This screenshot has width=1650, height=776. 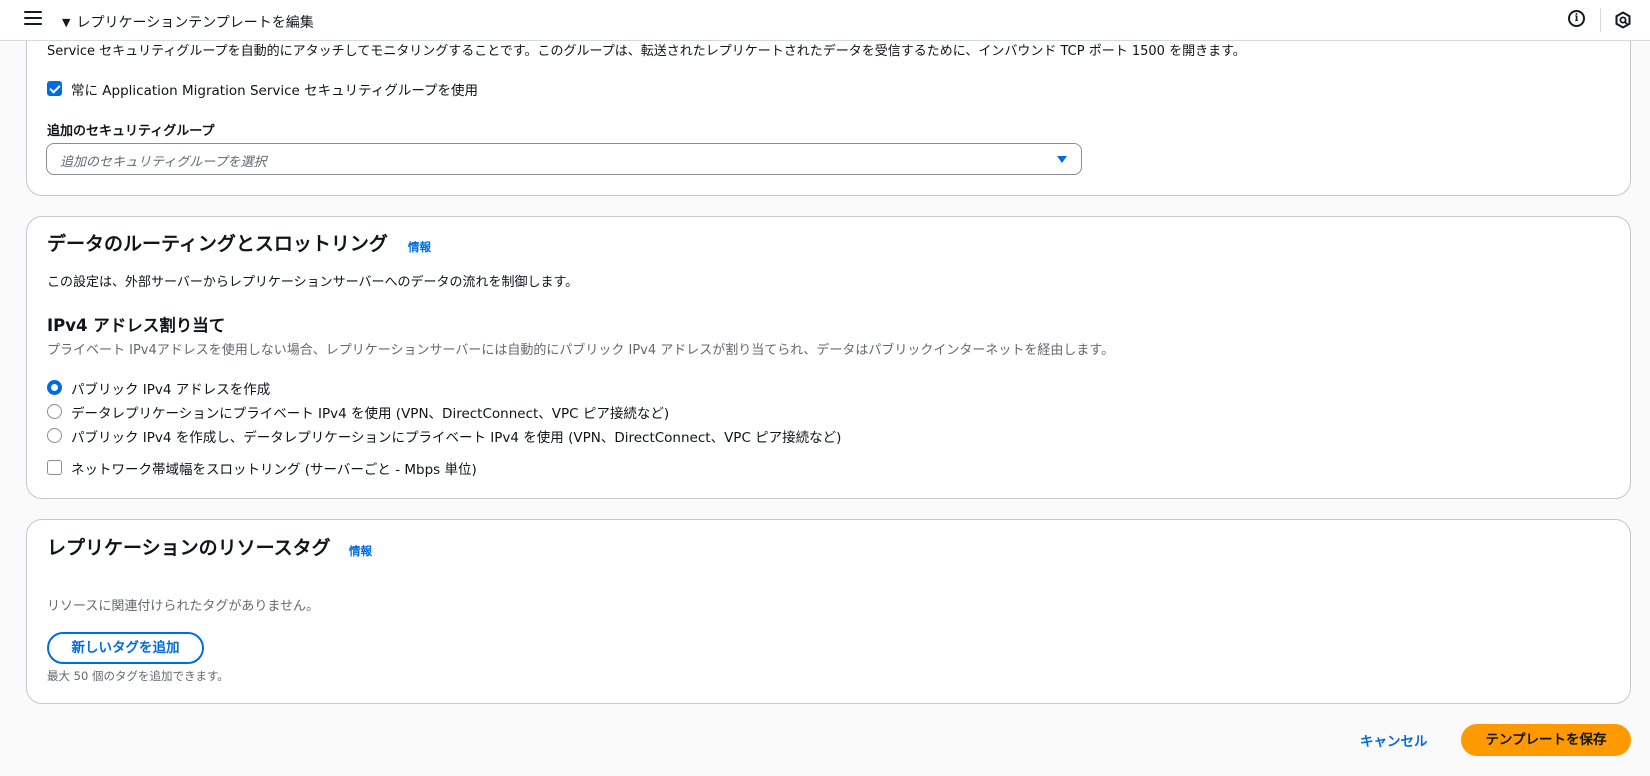 What do you see at coordinates (131, 131) in the screenshot?
I see `additional-sg-label: 追加のセキュリティグループ` at bounding box center [131, 131].